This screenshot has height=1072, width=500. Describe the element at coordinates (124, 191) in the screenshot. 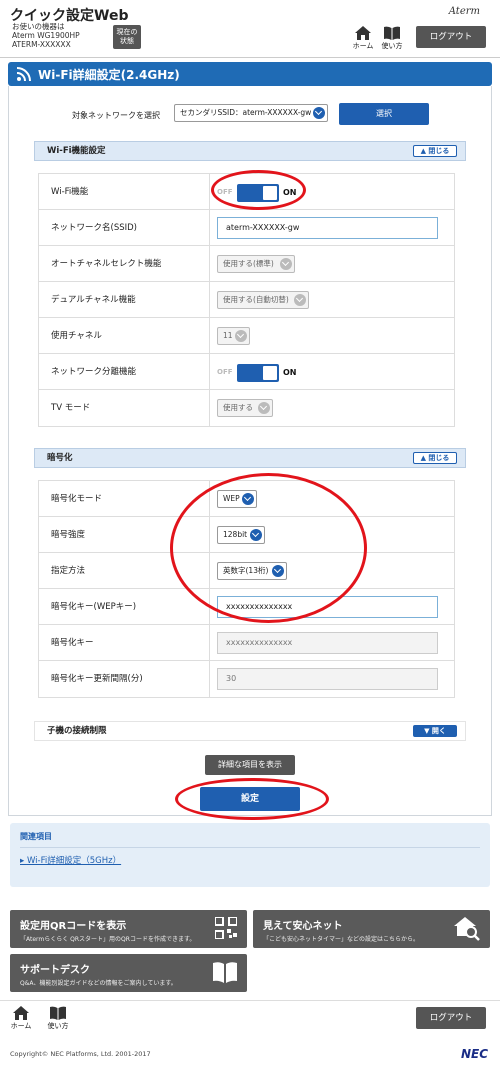

I see `row-label: Wi-Fi機能` at that location.